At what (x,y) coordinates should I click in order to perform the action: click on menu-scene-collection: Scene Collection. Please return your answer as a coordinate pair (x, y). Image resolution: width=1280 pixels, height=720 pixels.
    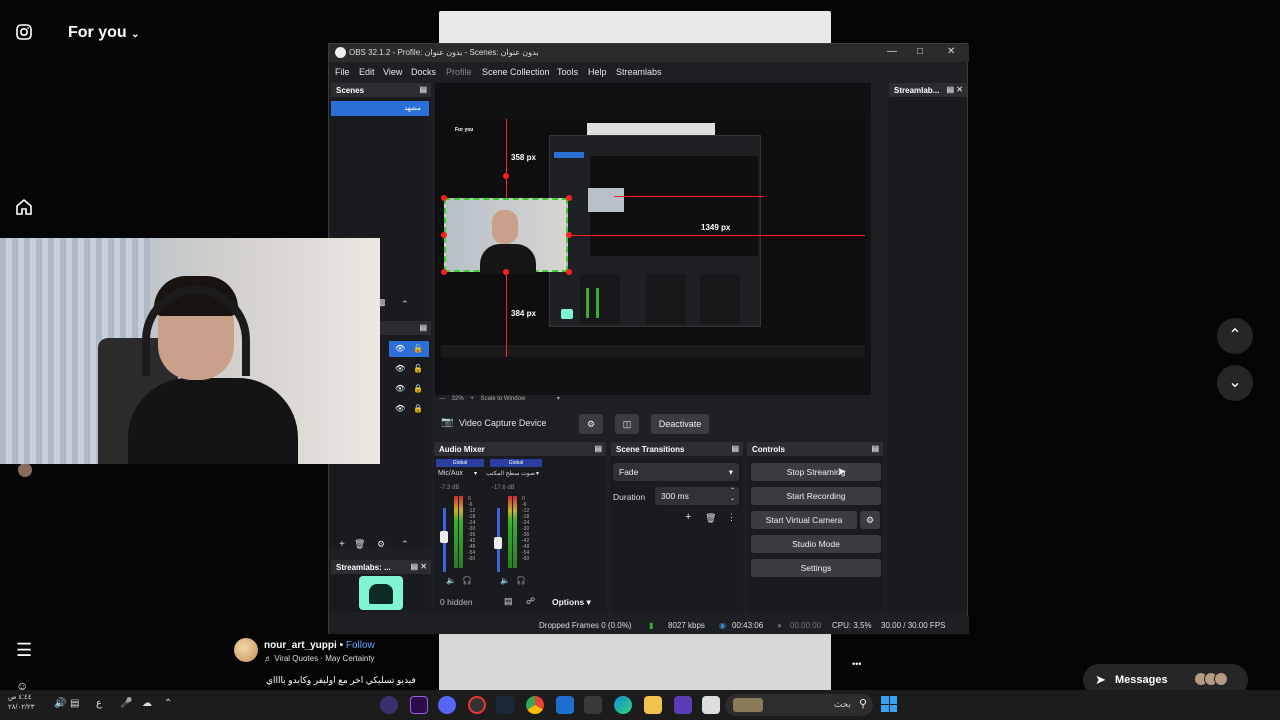
    Looking at the image, I should click on (516, 72).